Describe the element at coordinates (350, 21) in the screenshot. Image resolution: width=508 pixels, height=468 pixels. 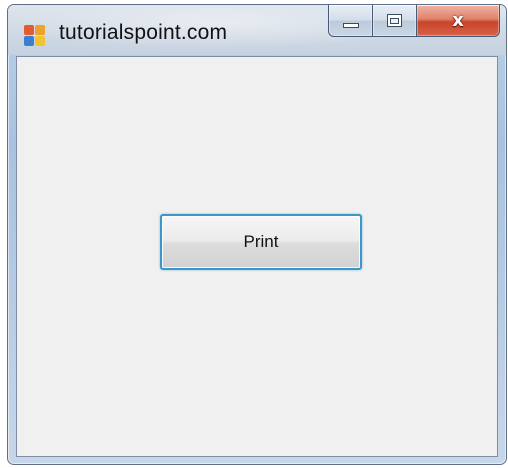
I see `minimize-button` at that location.